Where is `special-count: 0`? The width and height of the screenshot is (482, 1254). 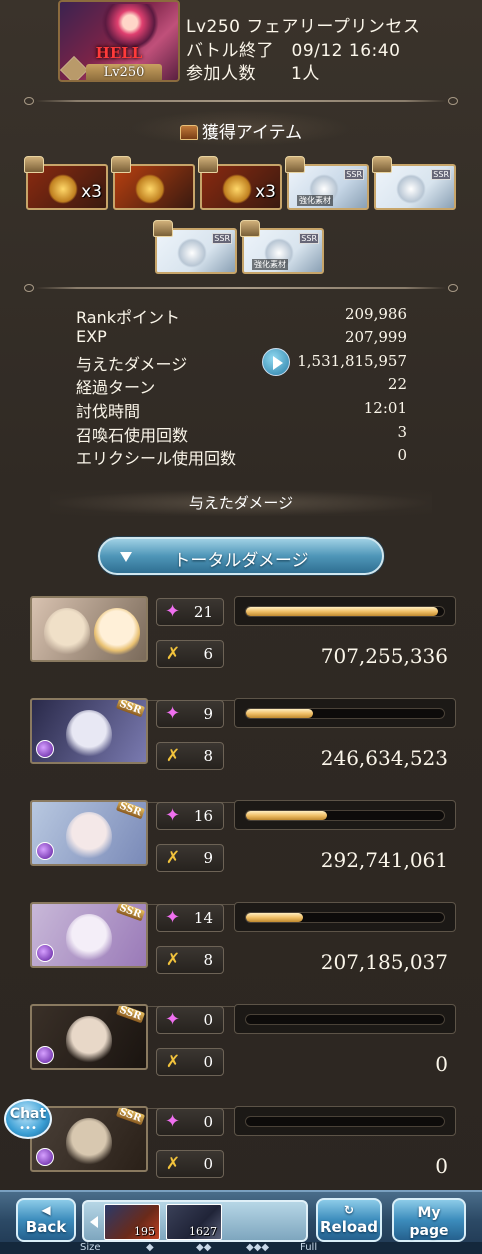
special-count: 0 is located at coordinates (208, 1062).